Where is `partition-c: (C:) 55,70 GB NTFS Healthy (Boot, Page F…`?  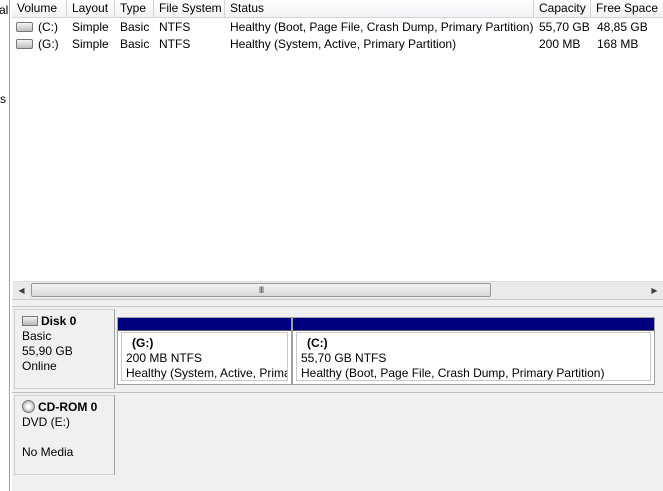 partition-c: (C:) 55,70 GB NTFS Healthy (Boot, Page F… is located at coordinates (473, 351).